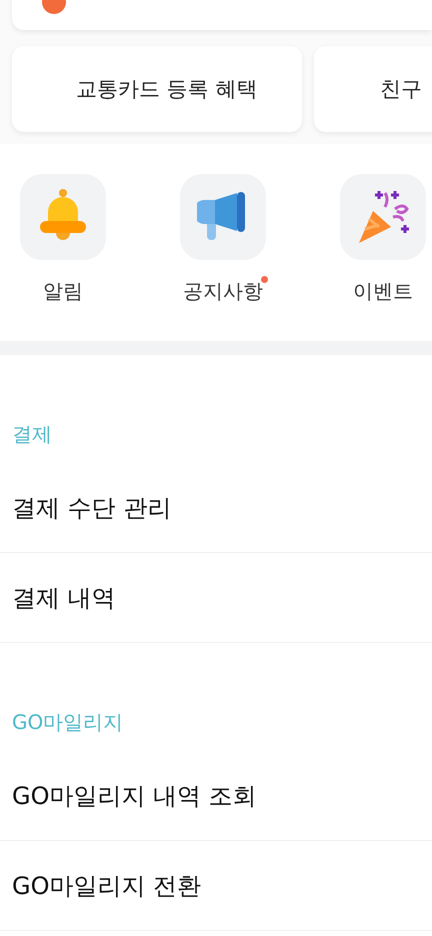  I want to click on shortcut-card: 친구, so click(373, 89).